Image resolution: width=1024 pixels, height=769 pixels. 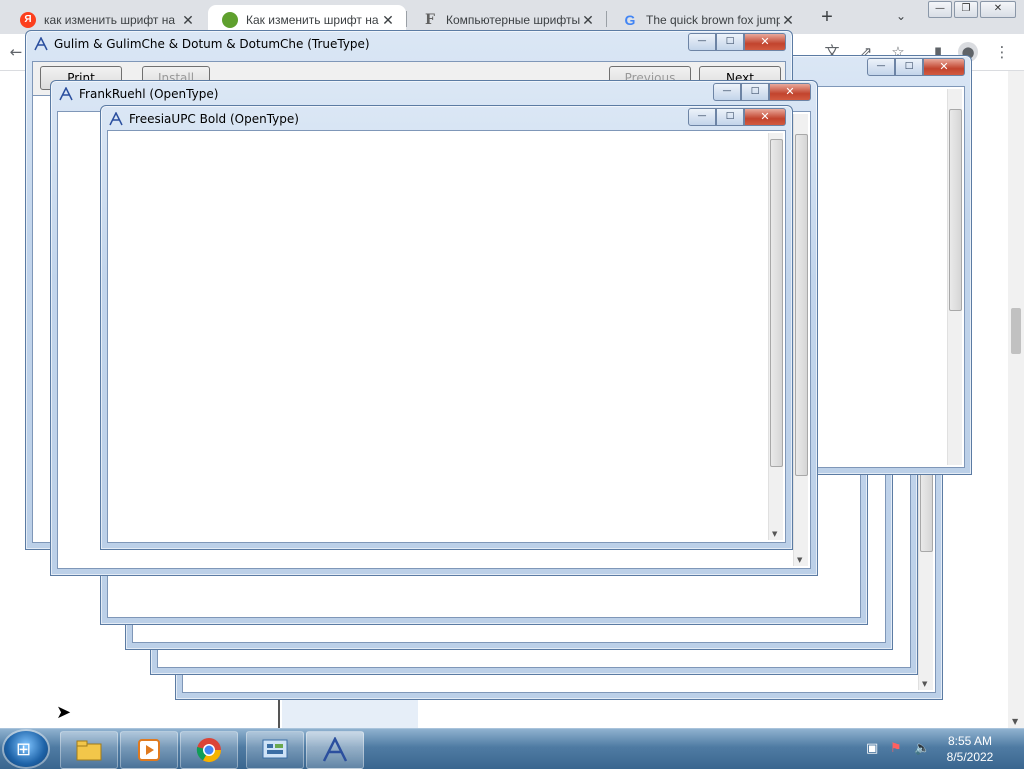 What do you see at coordinates (1016, 331) in the screenshot?
I see `page-scrollbar-thumb` at bounding box center [1016, 331].